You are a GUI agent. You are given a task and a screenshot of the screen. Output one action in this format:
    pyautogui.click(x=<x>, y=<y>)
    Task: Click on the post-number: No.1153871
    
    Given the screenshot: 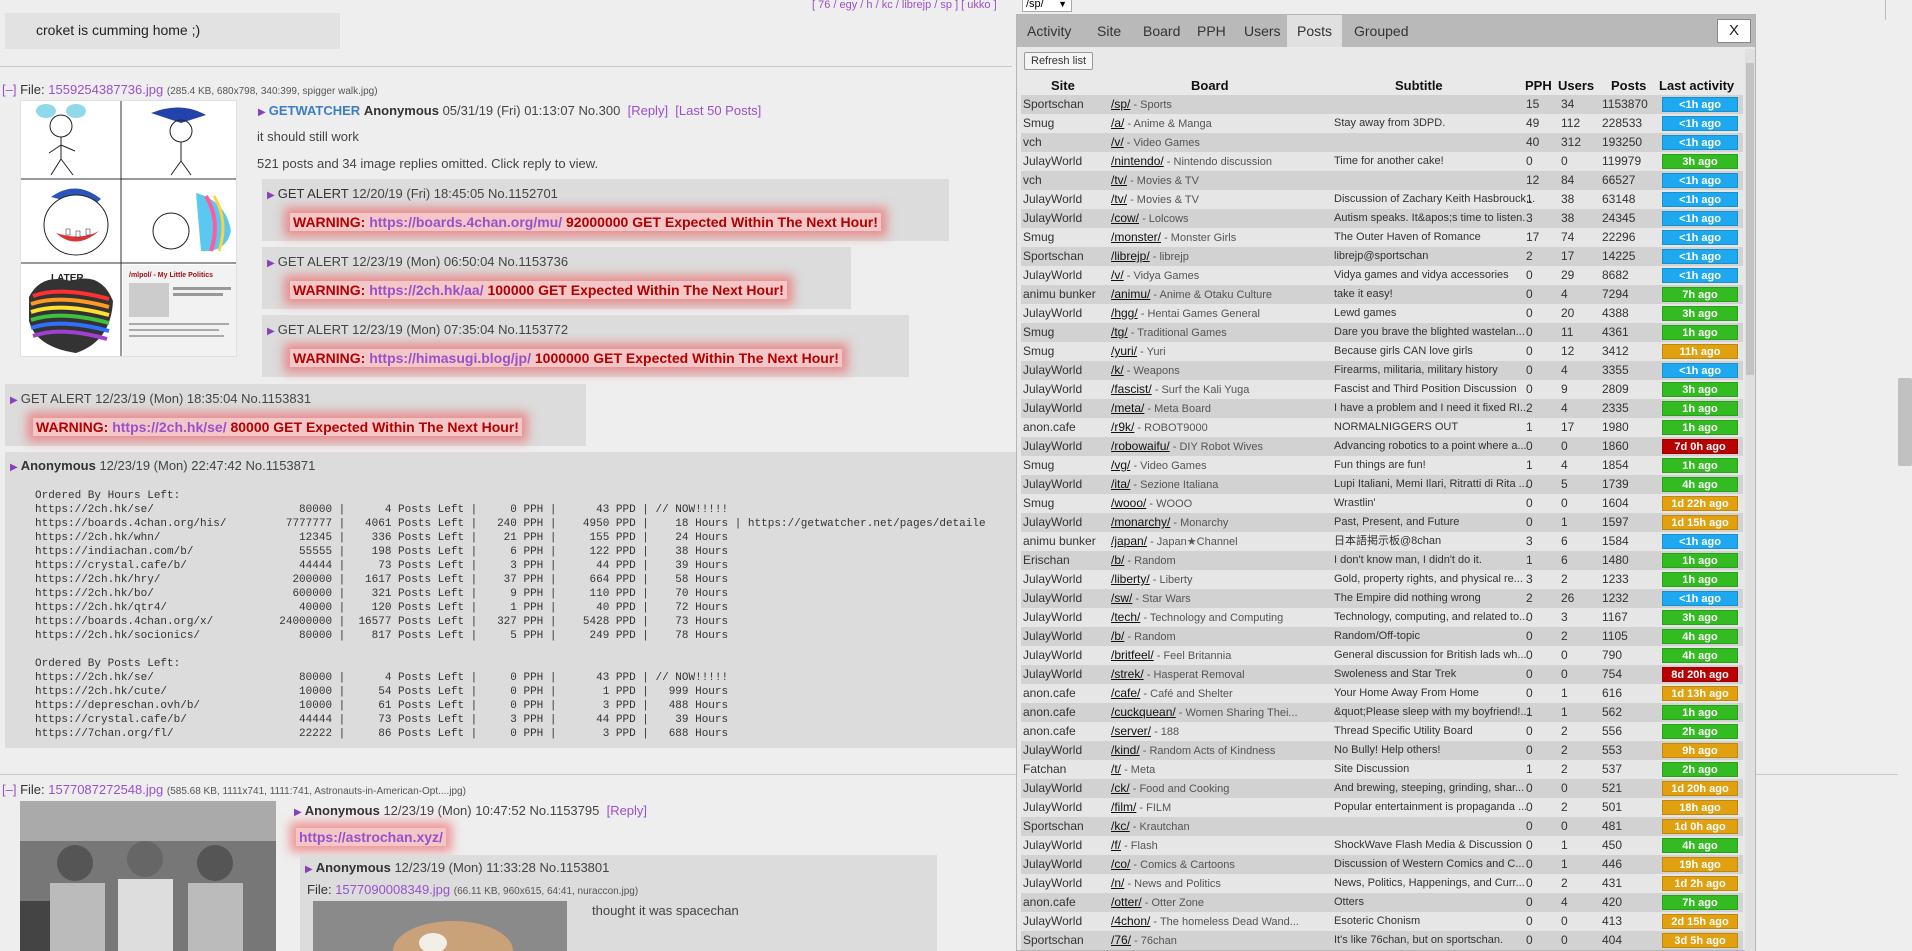 What is the action you would take?
    pyautogui.click(x=280, y=465)
    